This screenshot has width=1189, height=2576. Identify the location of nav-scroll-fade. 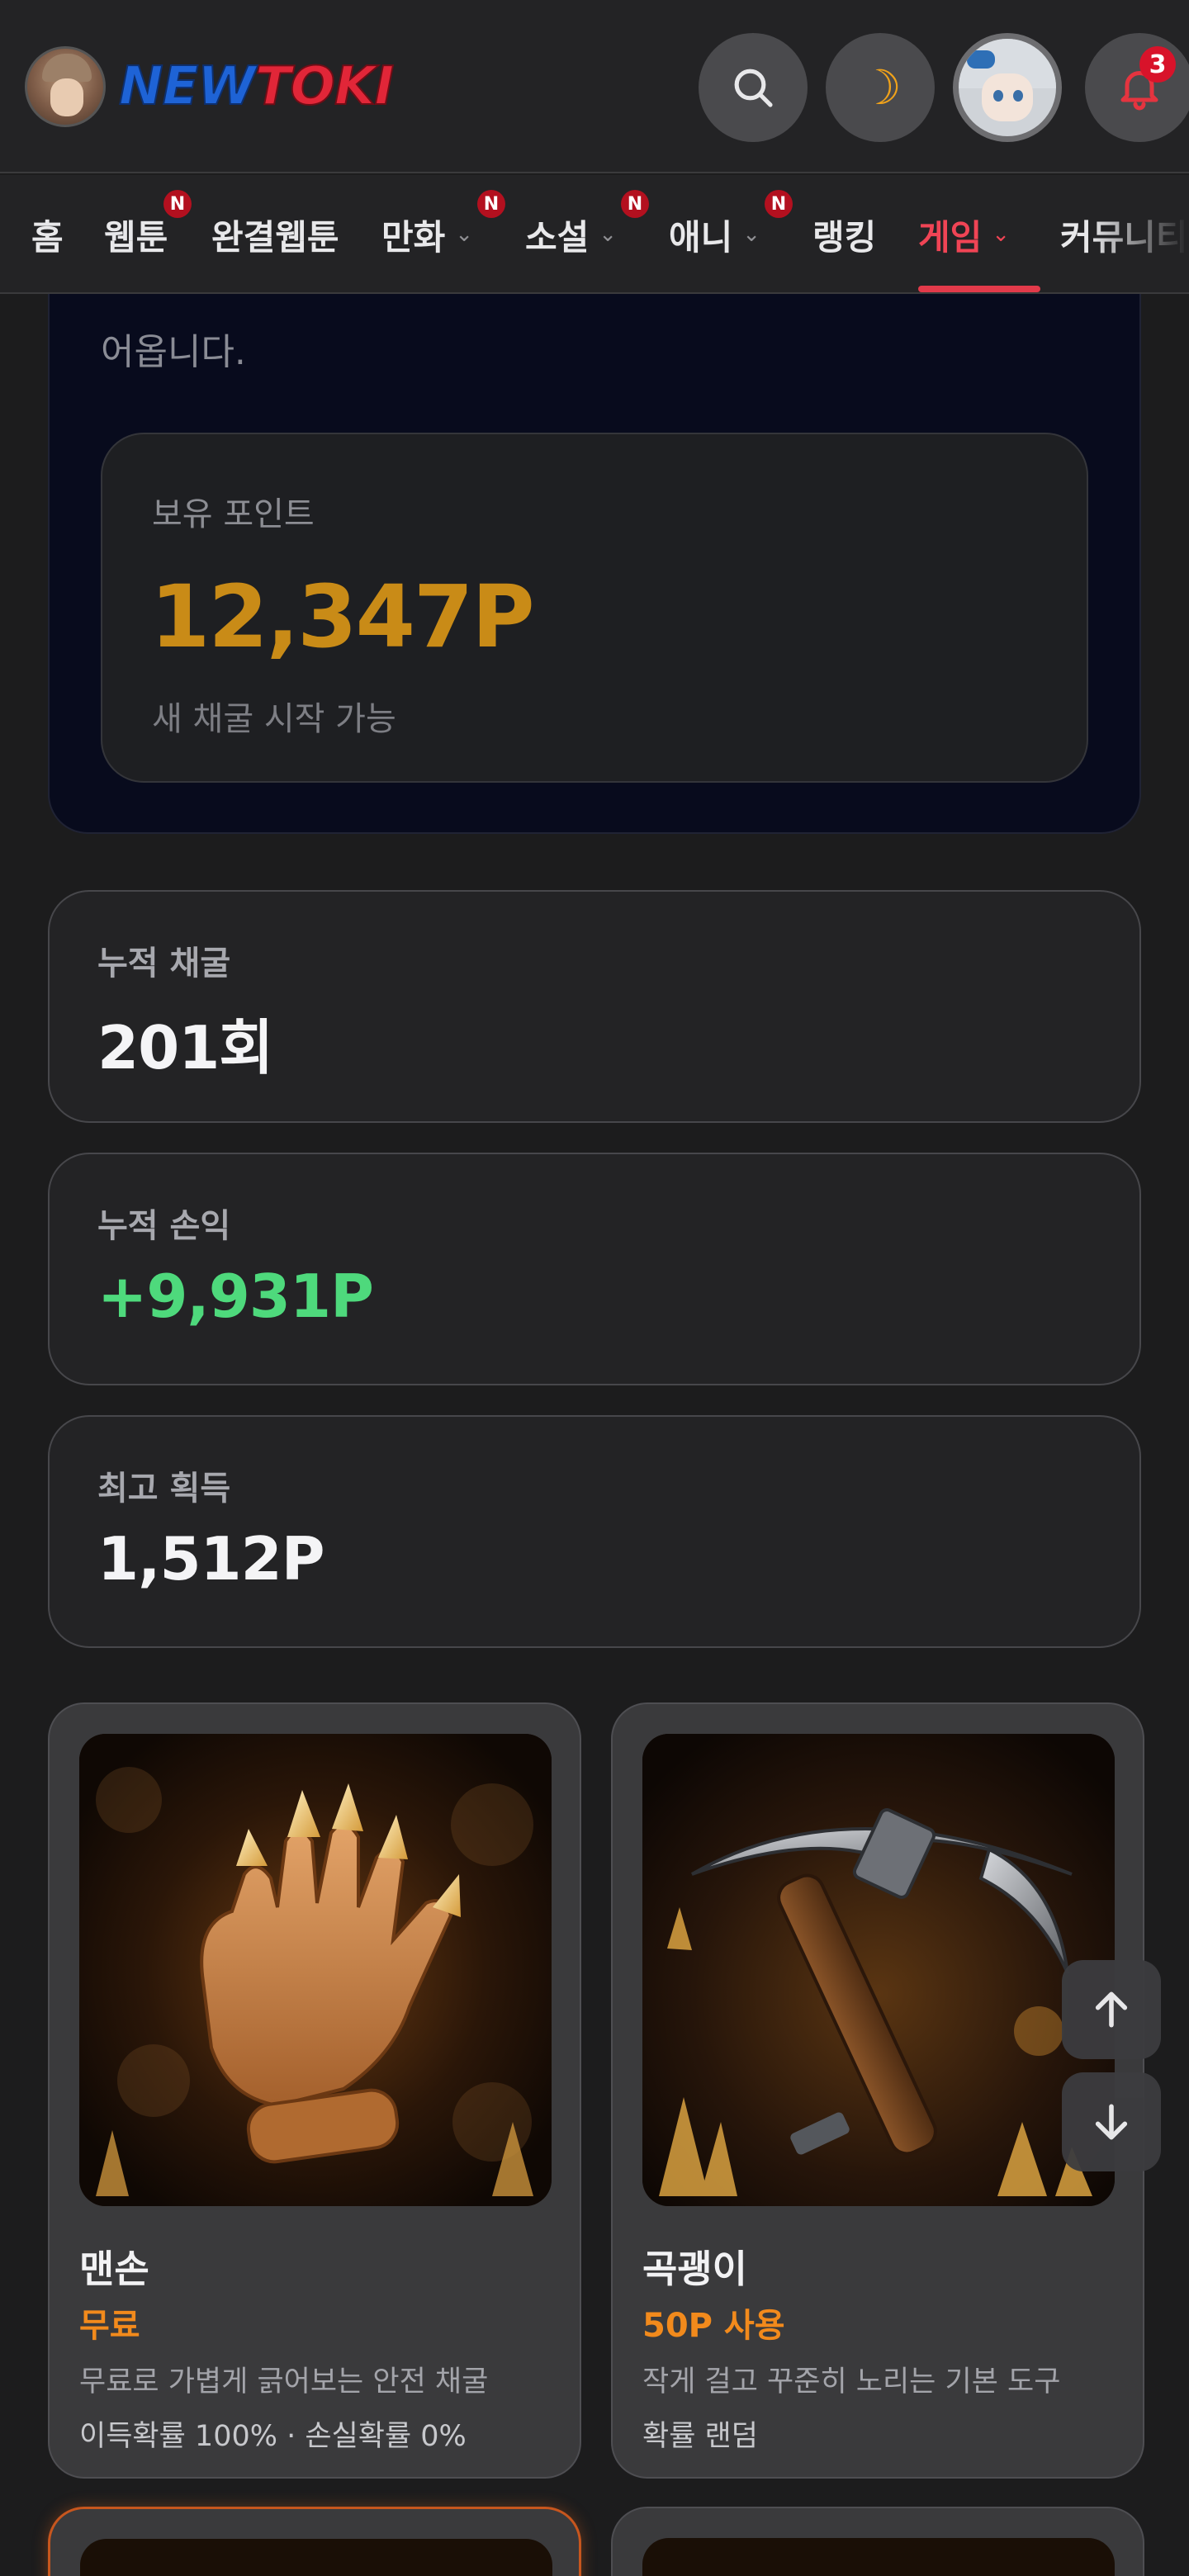
(1139, 233).